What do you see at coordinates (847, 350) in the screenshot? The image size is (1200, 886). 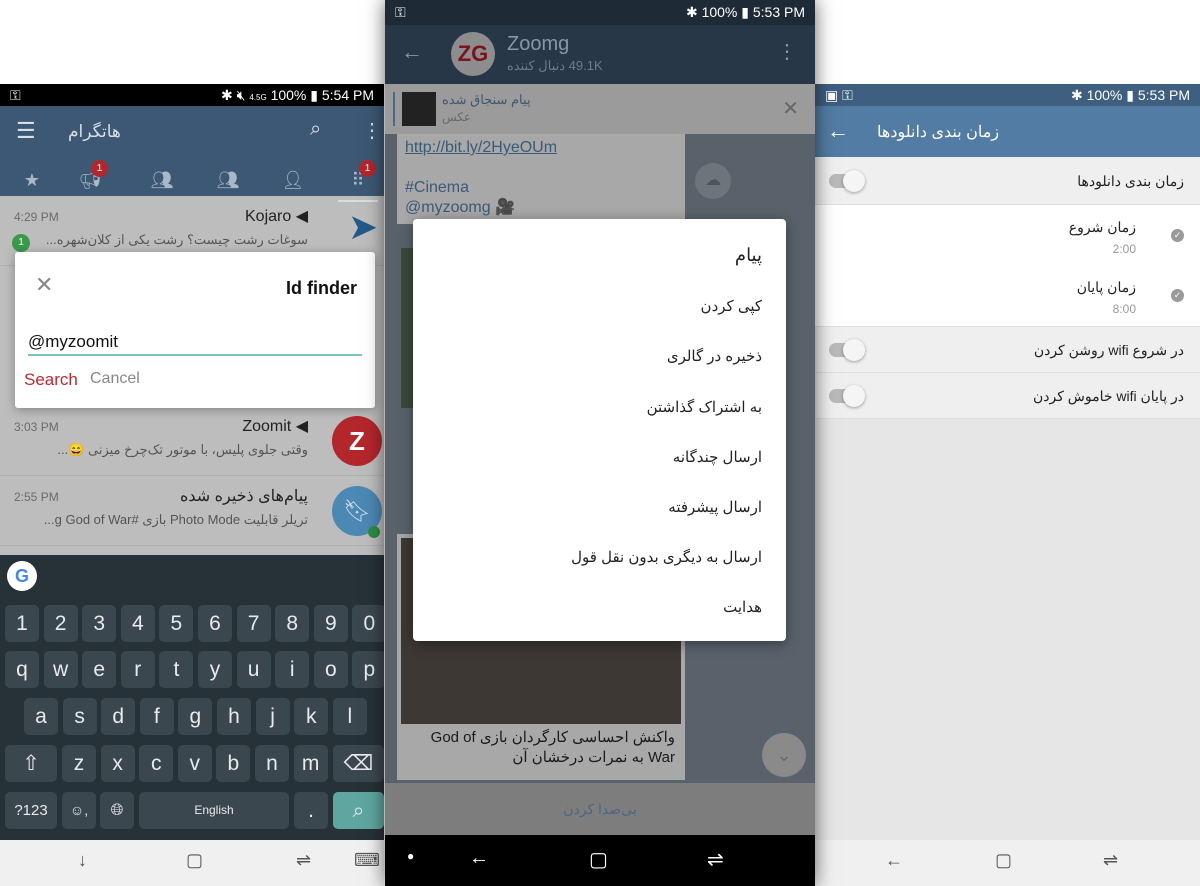 I see `wifi-on-toggle` at bounding box center [847, 350].